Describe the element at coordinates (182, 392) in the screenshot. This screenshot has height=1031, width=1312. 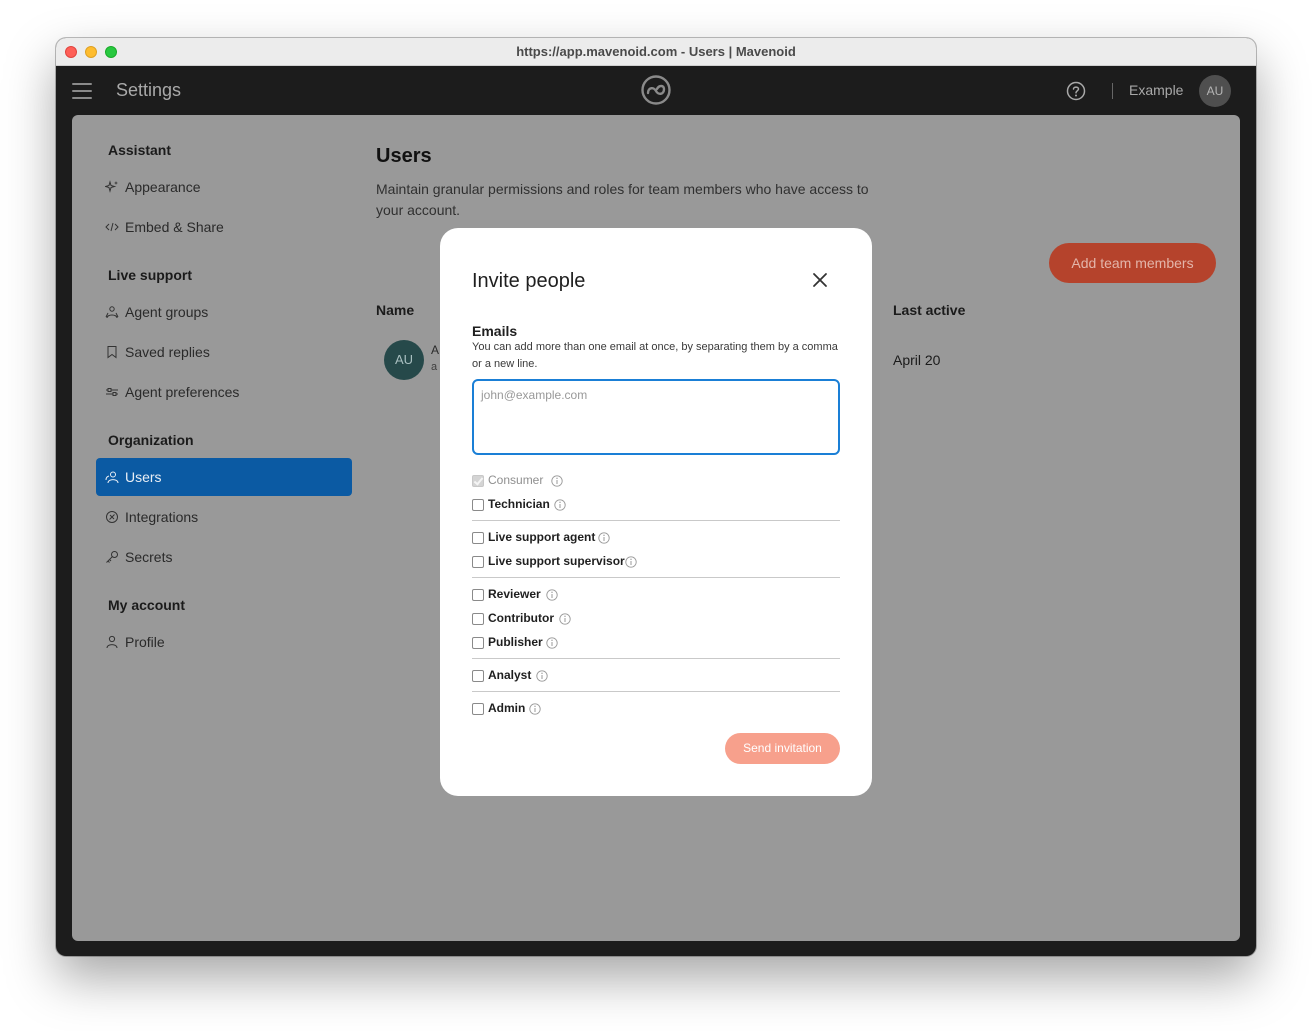
I see `sidebar-item-label: Agent preferences` at that location.